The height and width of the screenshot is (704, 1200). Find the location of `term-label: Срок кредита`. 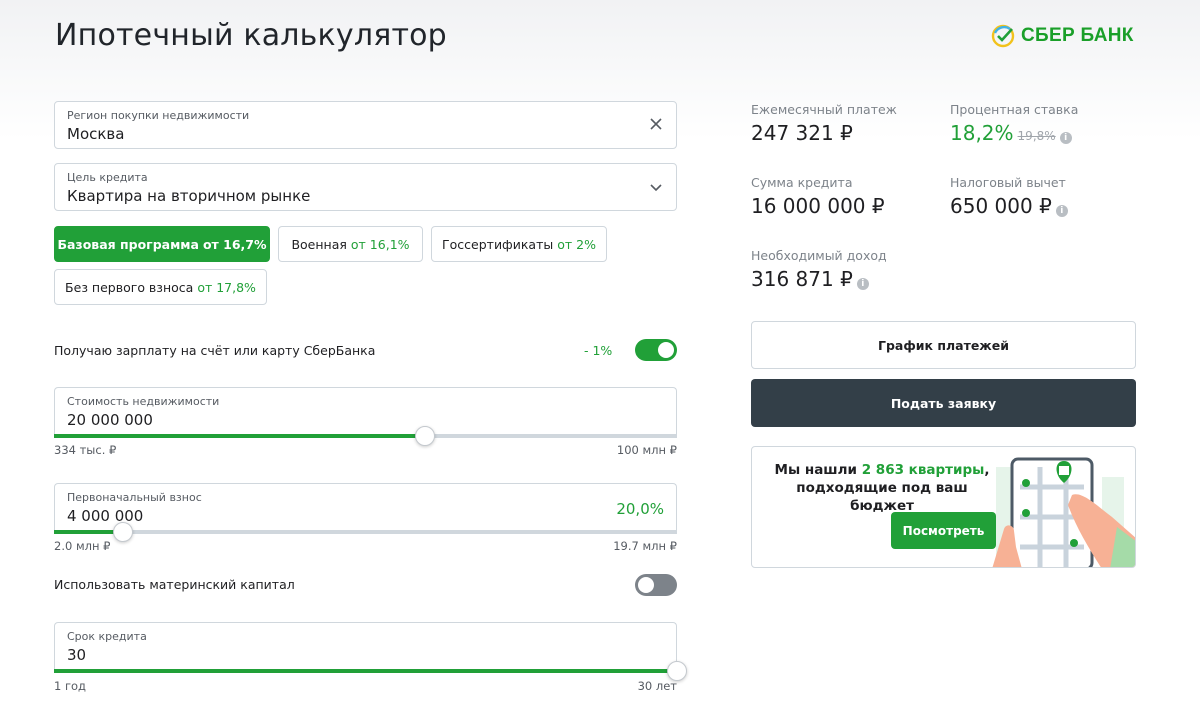

term-label: Срок кредита is located at coordinates (107, 636).